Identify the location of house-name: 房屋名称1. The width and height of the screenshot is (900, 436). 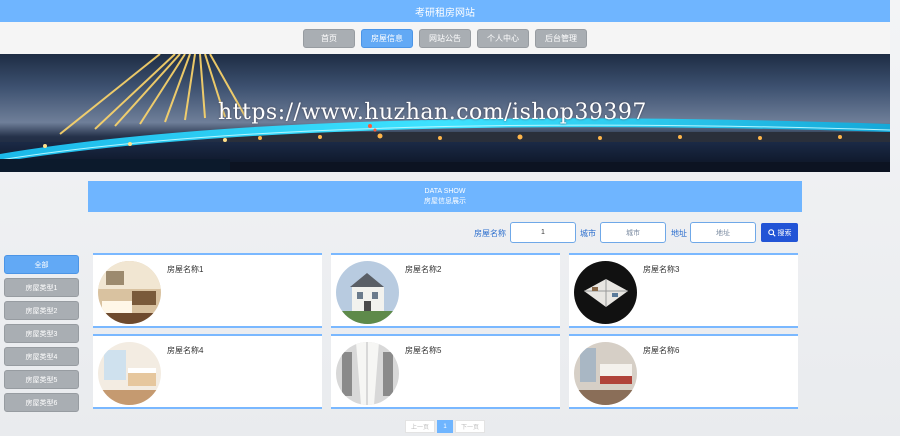
(185, 269).